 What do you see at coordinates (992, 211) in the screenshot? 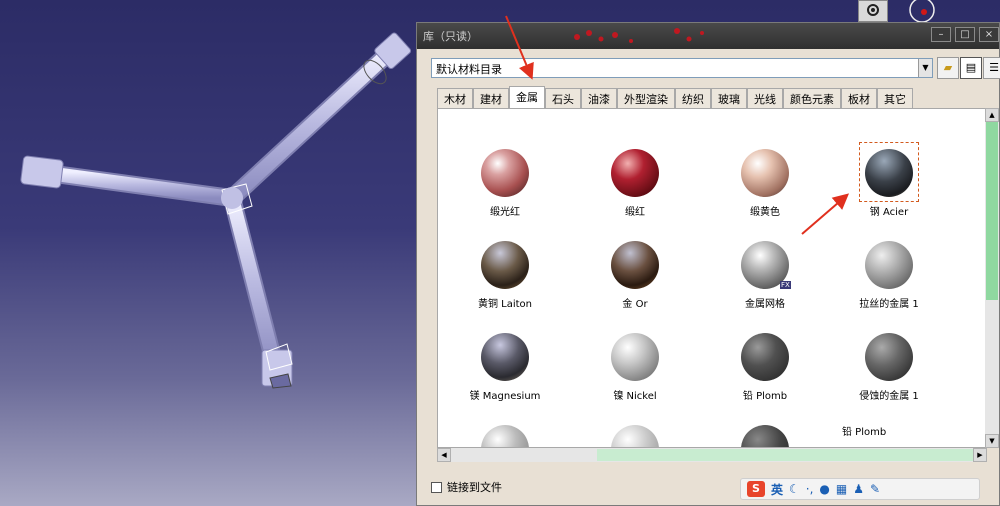
I see `vertical-scroll-thumb` at bounding box center [992, 211].